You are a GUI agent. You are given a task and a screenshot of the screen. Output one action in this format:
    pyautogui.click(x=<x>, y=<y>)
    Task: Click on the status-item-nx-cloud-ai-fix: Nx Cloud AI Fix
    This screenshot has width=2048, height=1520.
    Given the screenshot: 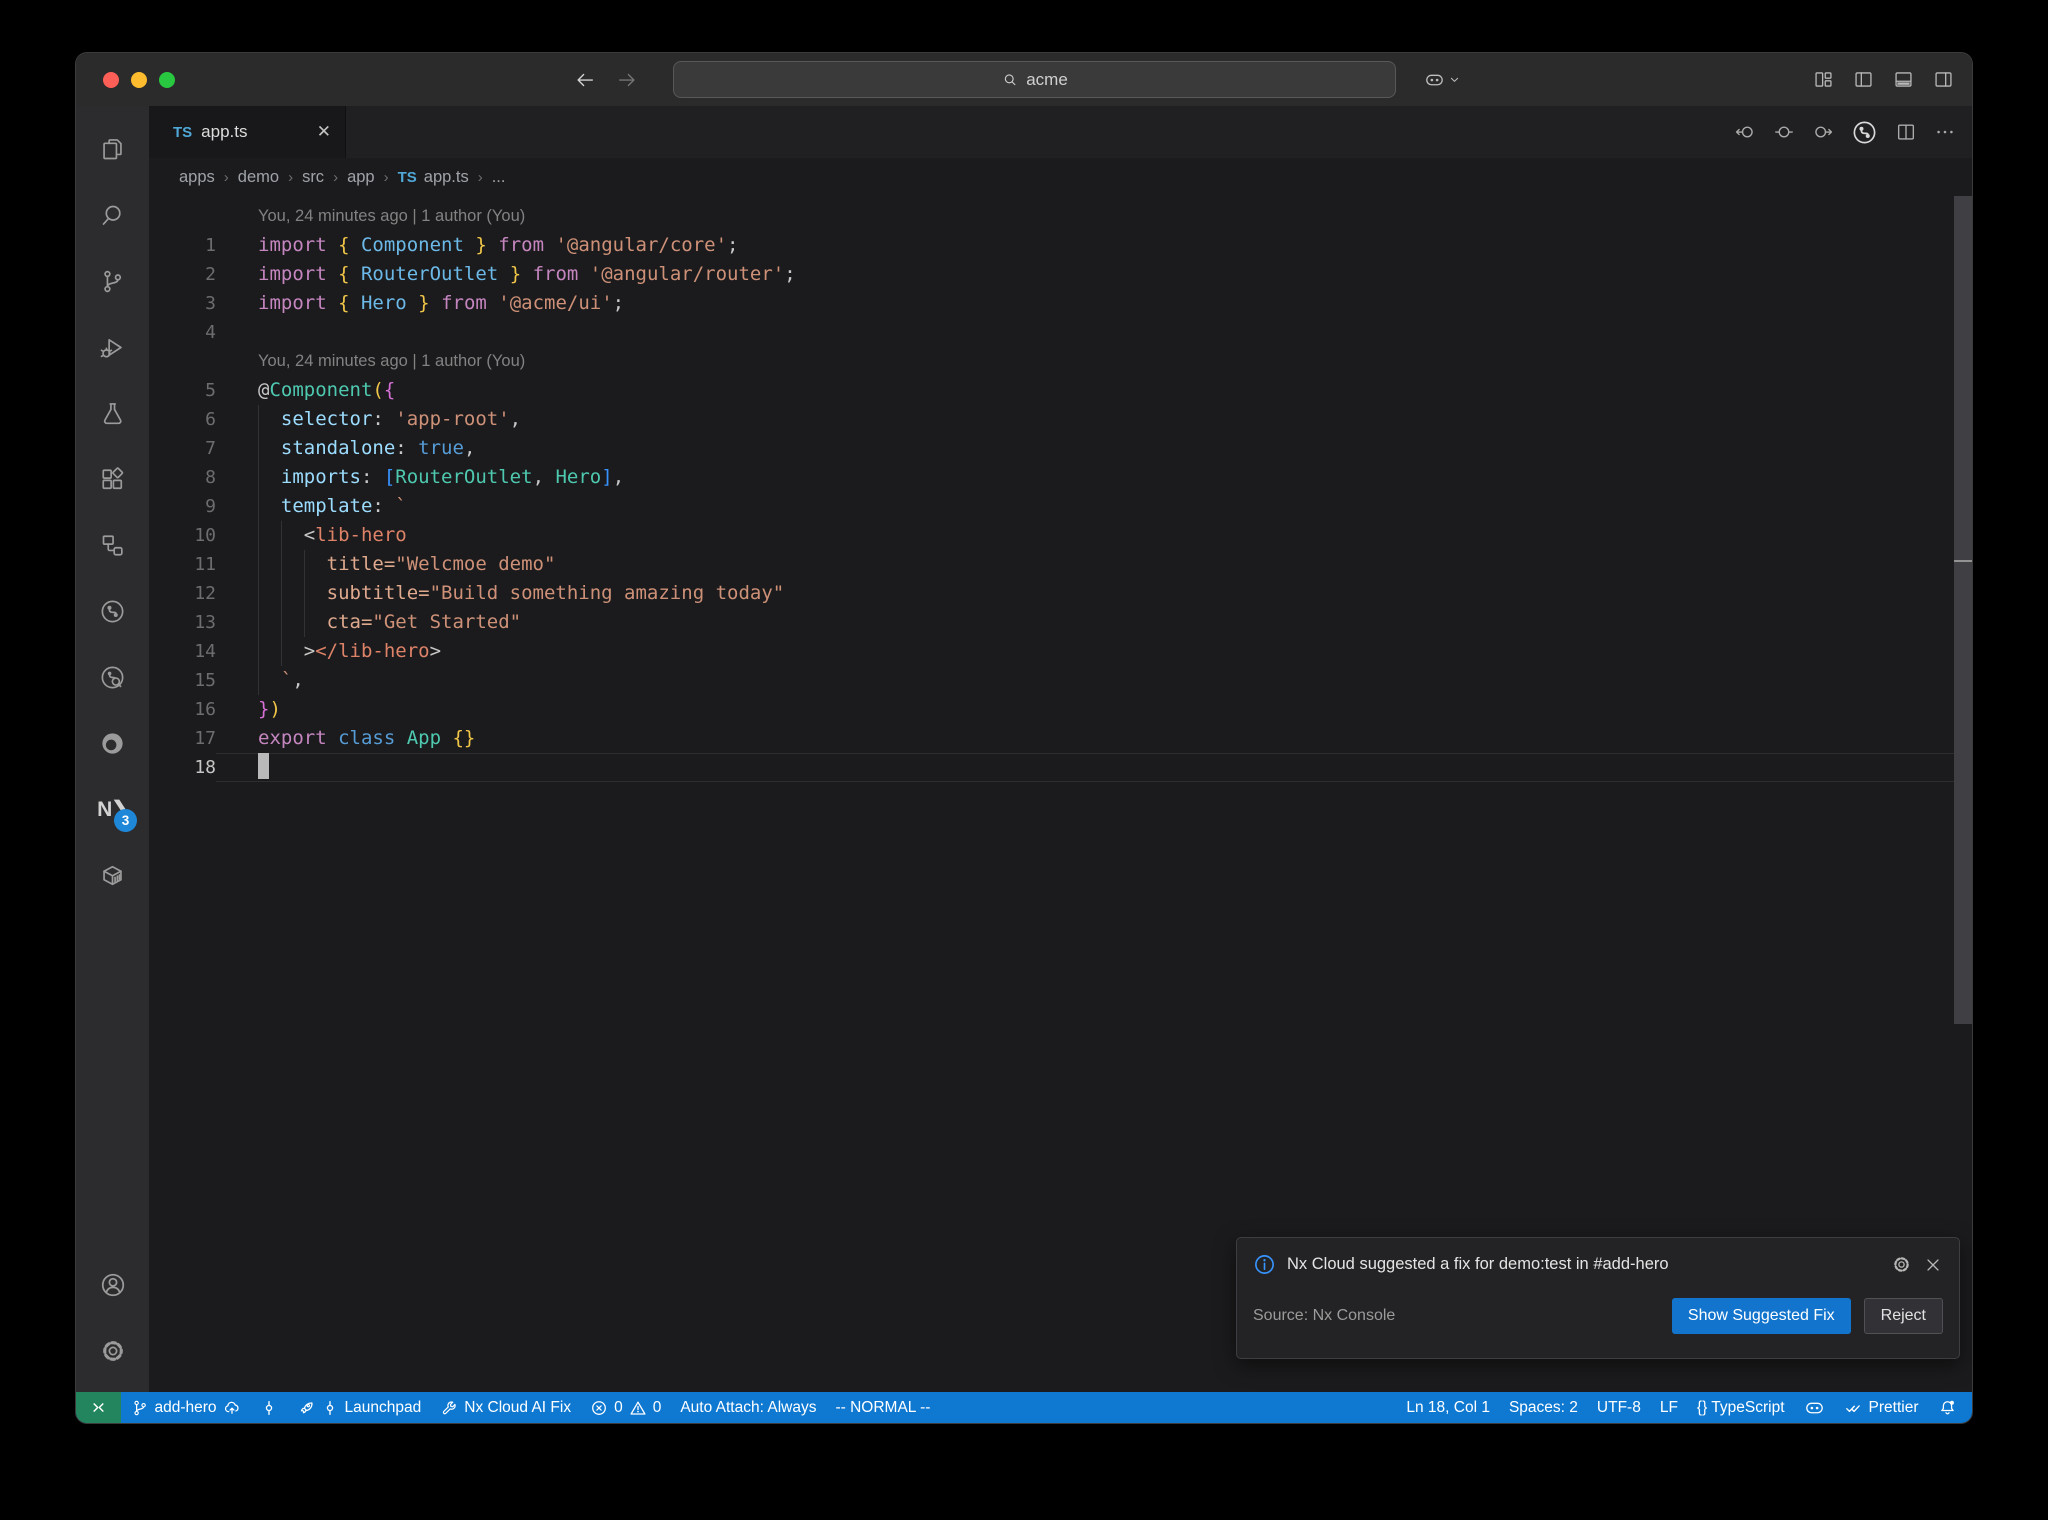 What is the action you would take?
    pyautogui.click(x=506, y=1407)
    